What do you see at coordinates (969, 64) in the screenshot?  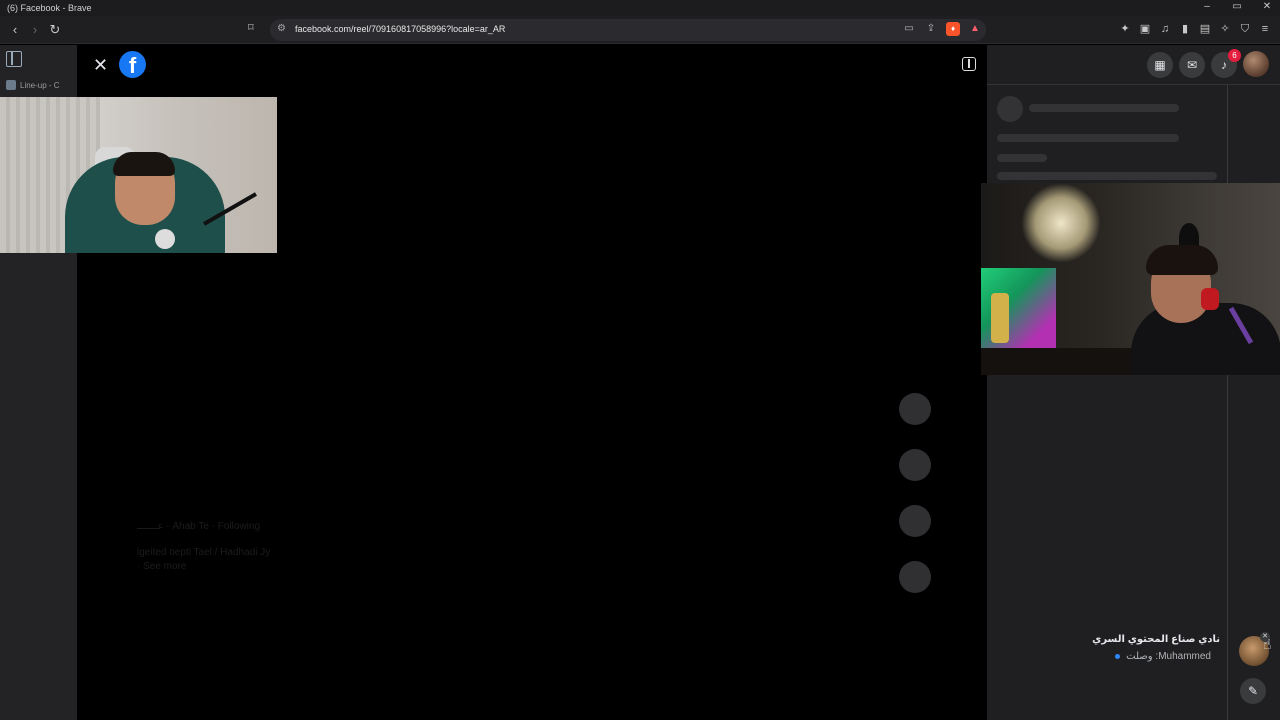 I see `expand-panel-icon` at bounding box center [969, 64].